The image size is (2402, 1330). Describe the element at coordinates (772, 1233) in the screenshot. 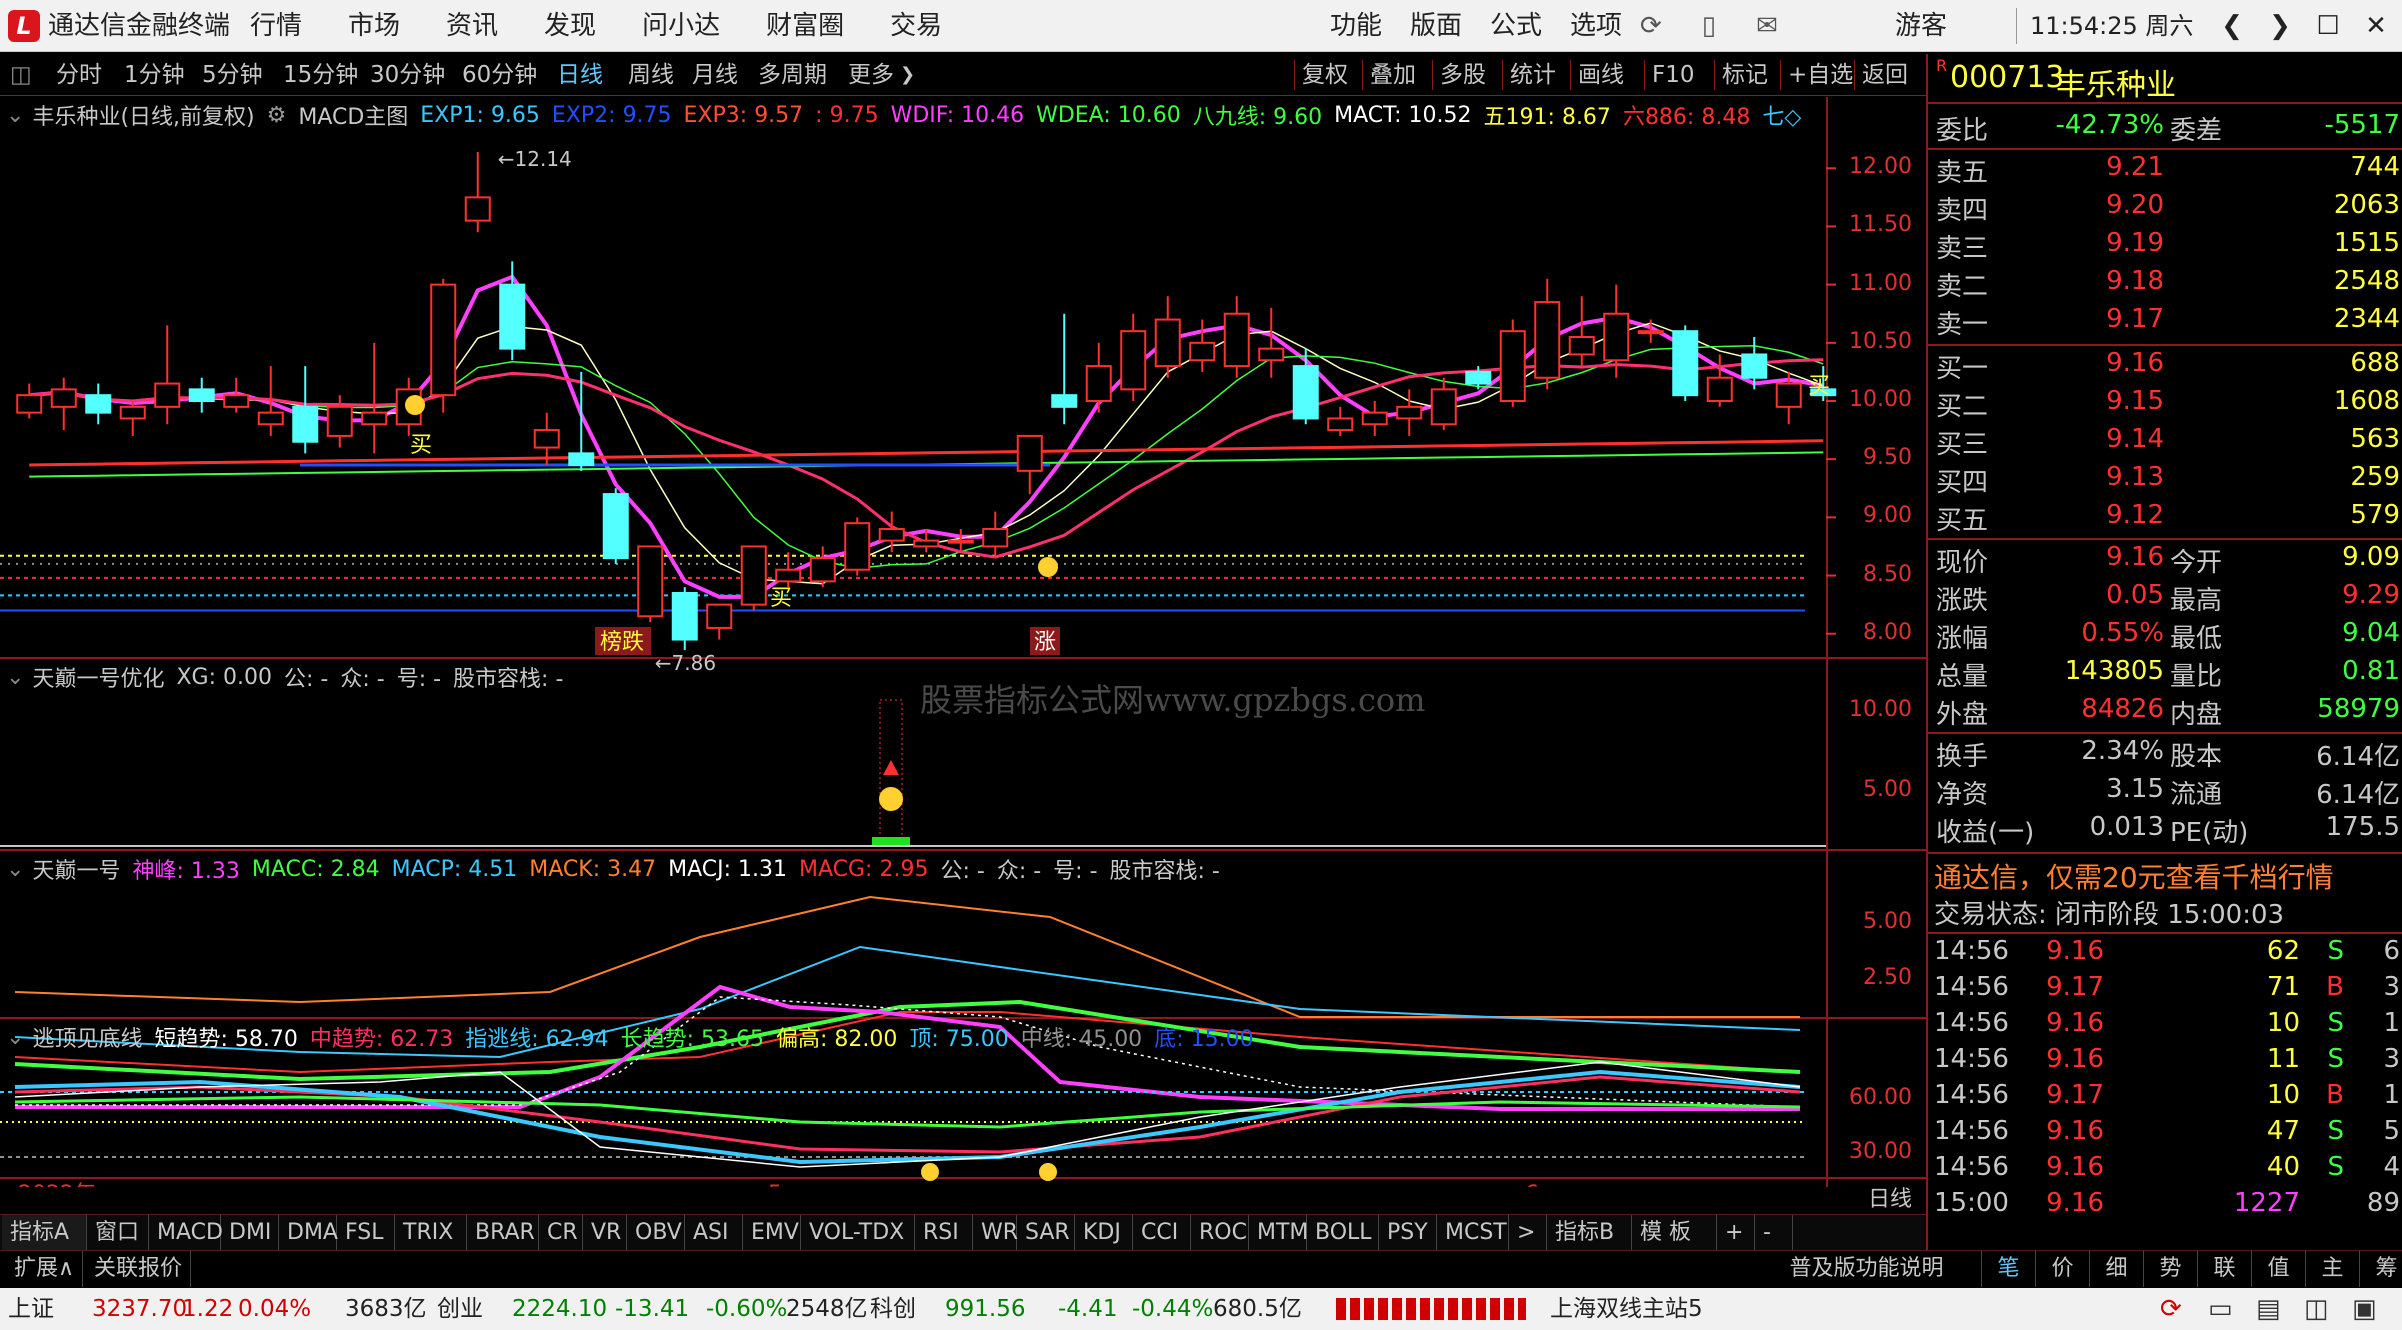

I see `indicator-tab: EMV` at that location.